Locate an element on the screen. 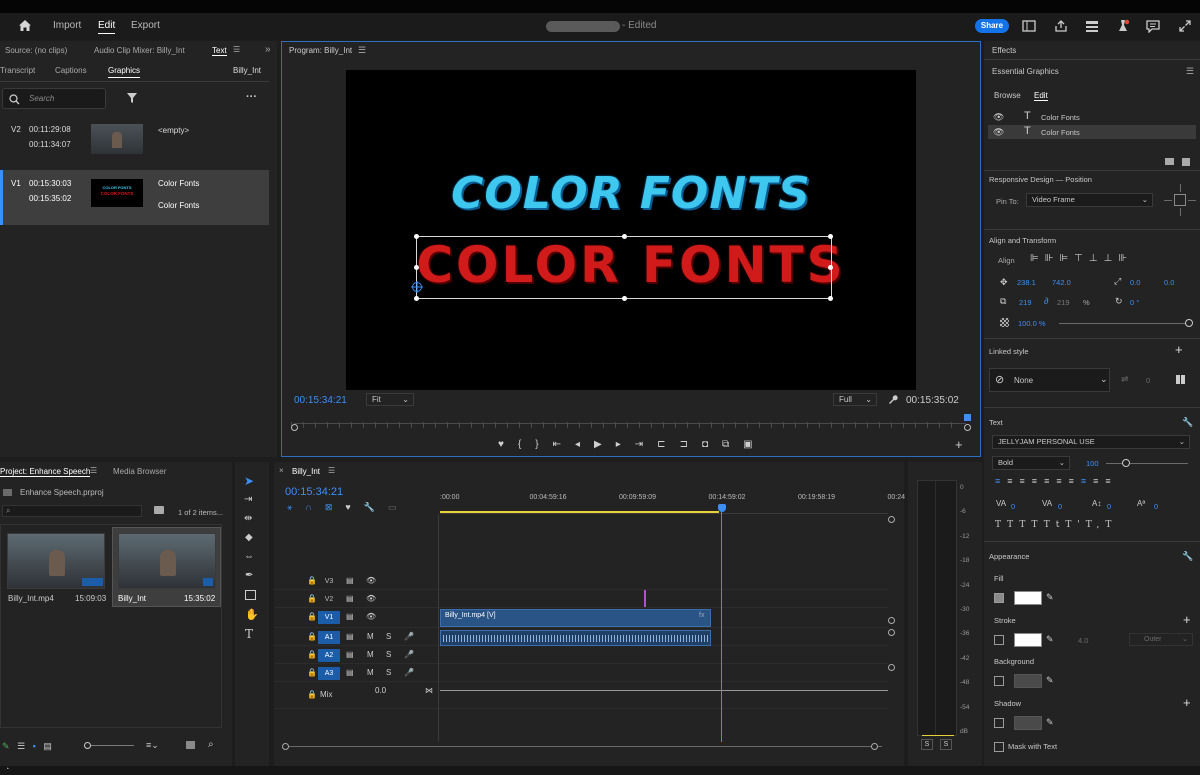  position-x: 238.1 is located at coordinates (1026, 282).